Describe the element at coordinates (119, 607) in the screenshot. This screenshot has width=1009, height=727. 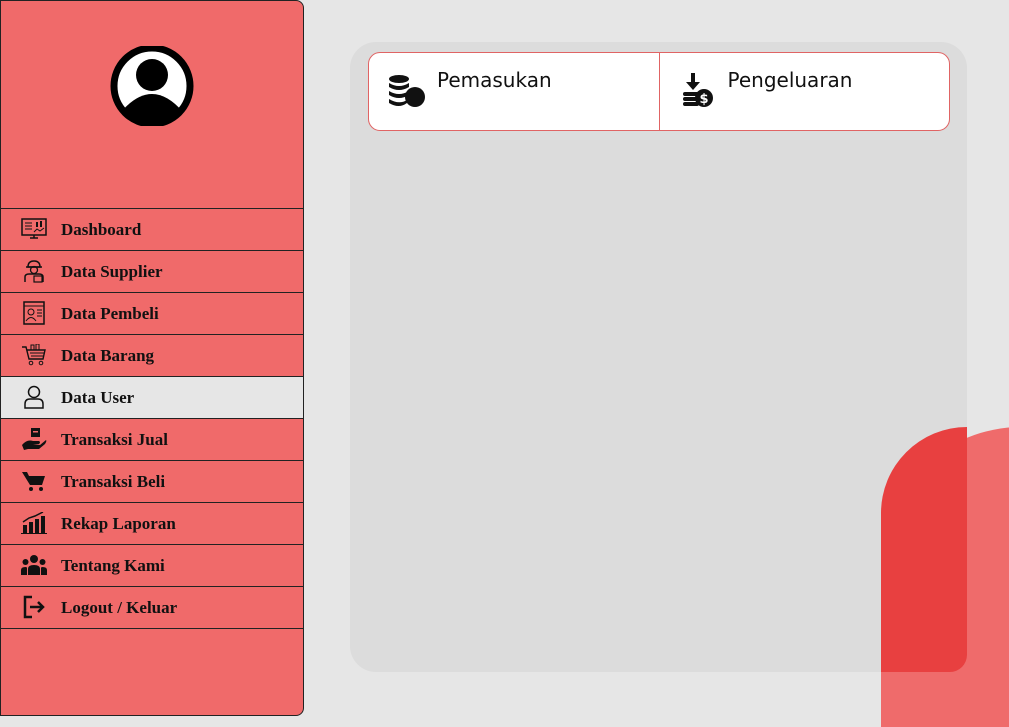
I see `sidebar-item-label: Logout / Keluar` at that location.